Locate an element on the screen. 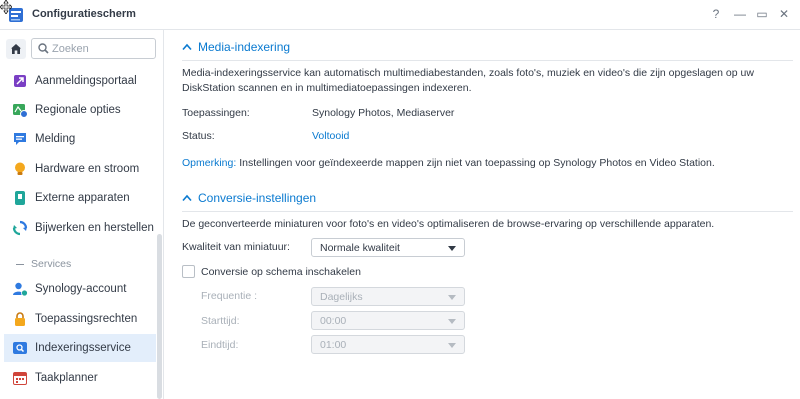 The width and height of the screenshot is (800, 399). sidebar-item-application-privileges: Toepassingsrechten is located at coordinates (80, 319).